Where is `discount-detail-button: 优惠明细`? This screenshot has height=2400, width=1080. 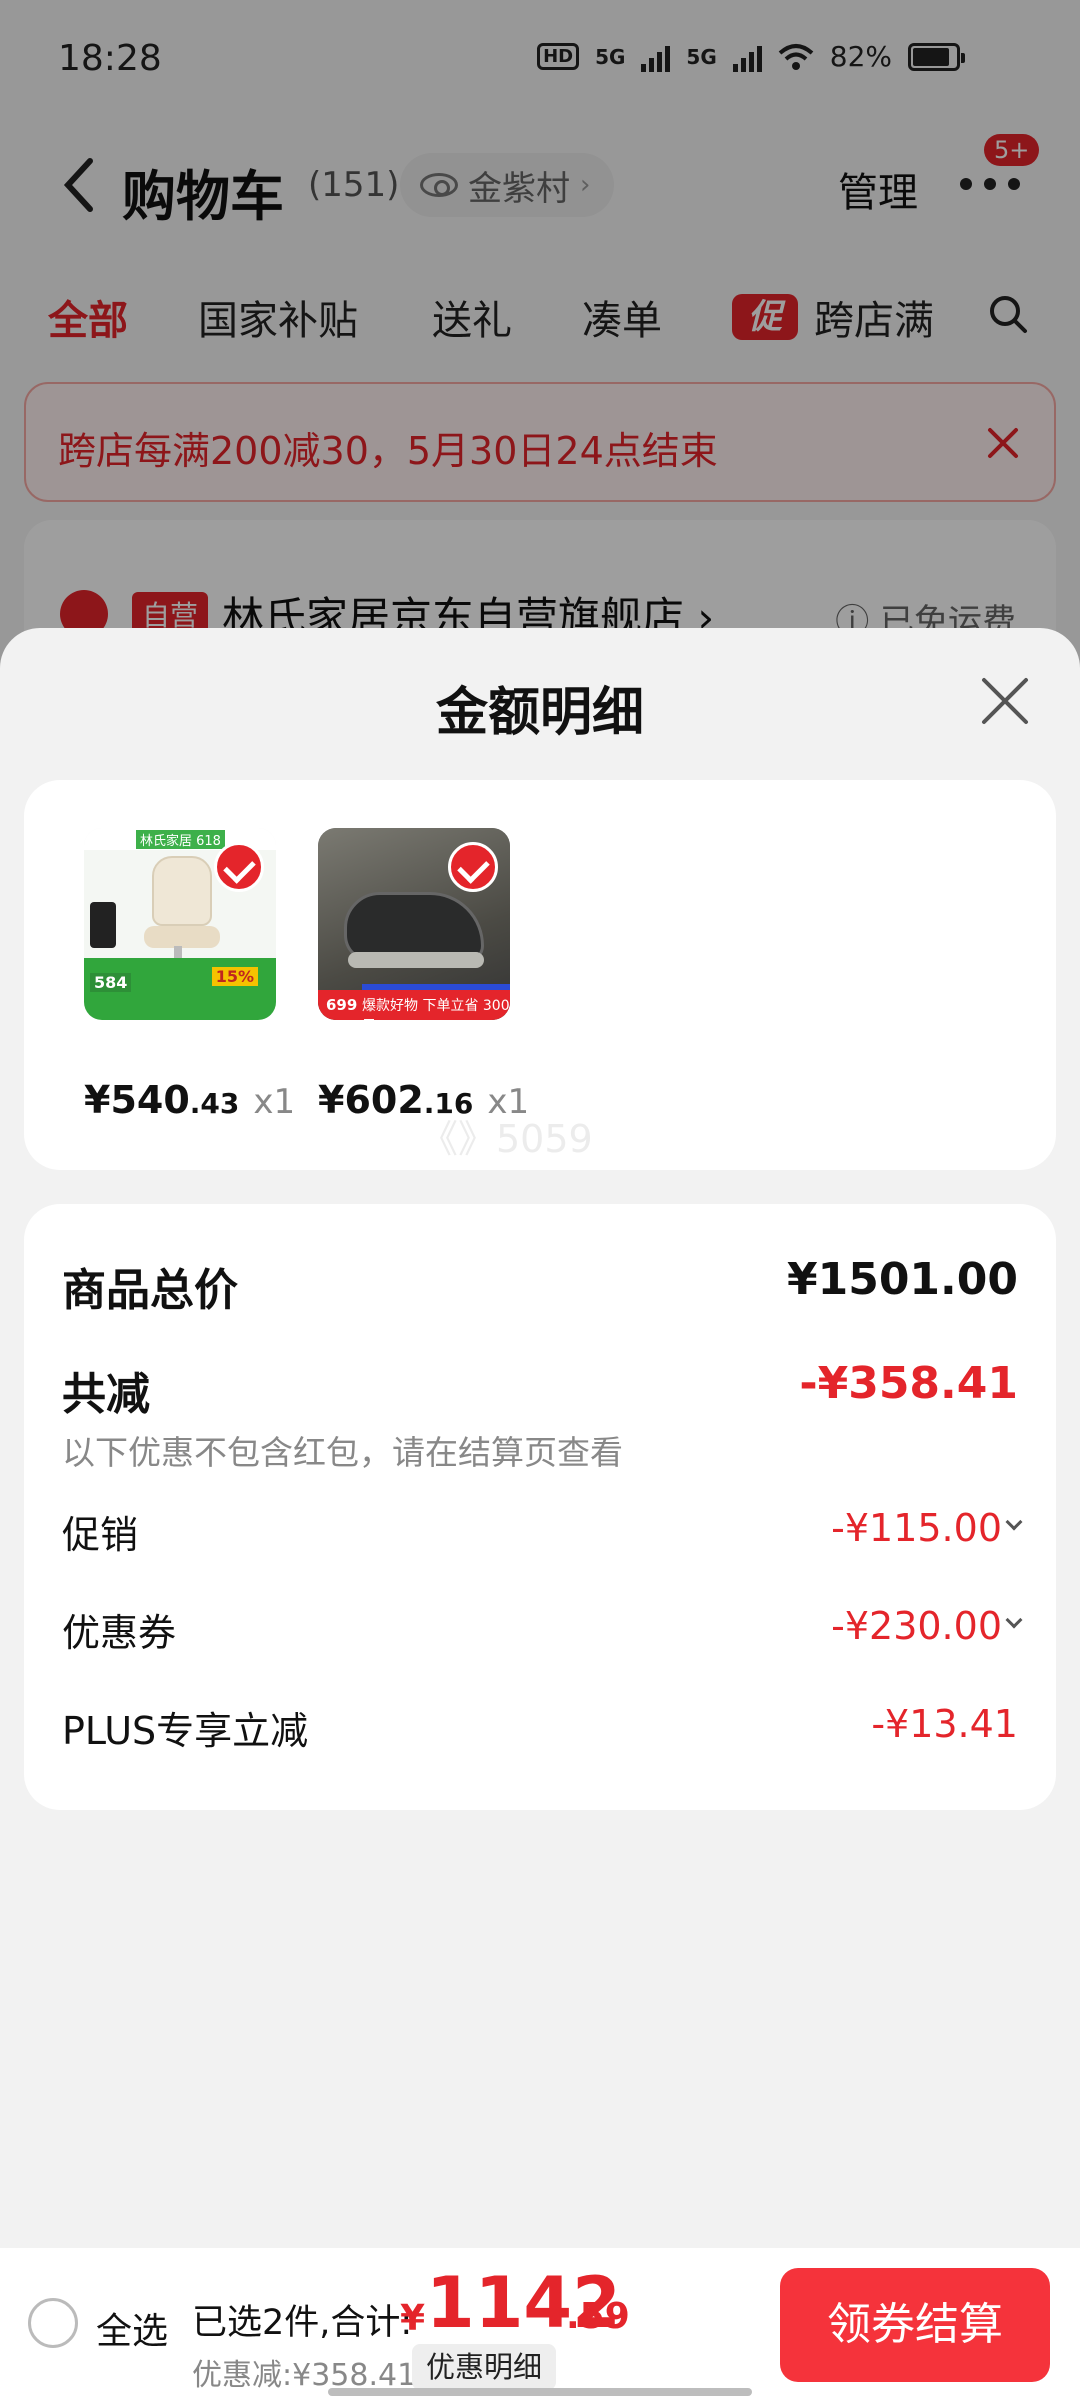
discount-detail-button: 优惠明细 is located at coordinates (484, 2367).